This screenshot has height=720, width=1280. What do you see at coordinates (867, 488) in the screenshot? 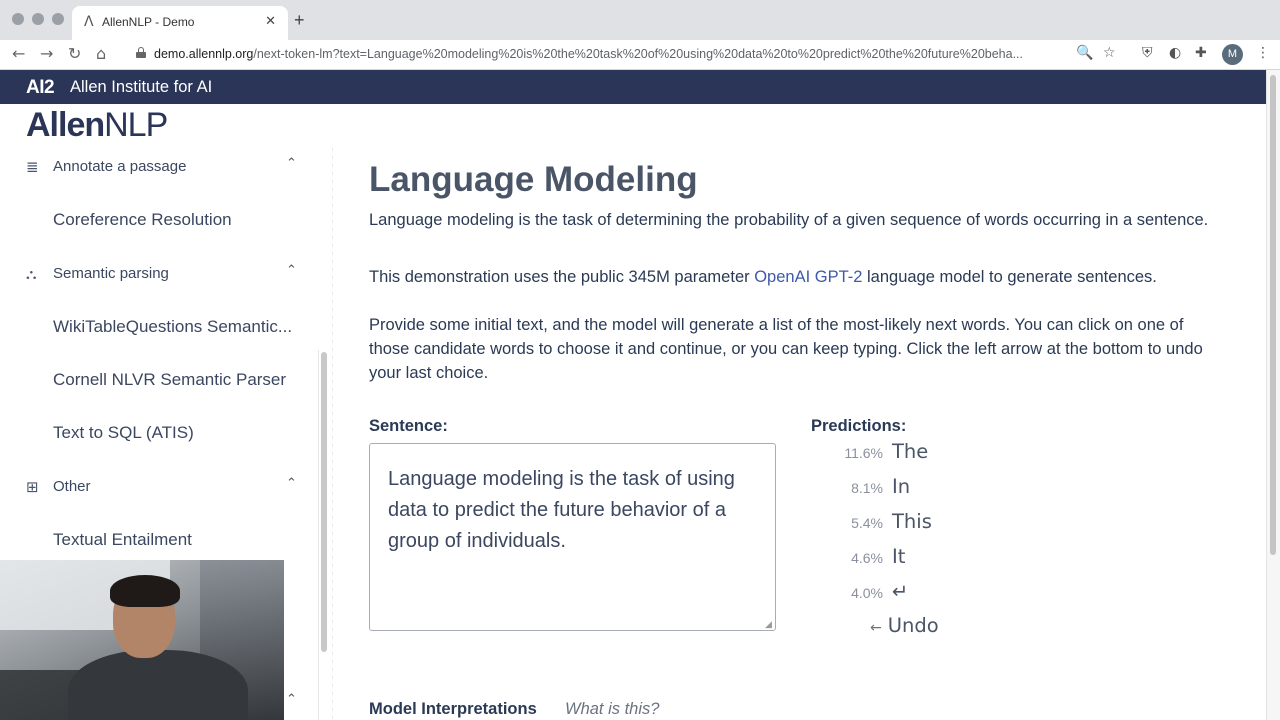
I see `prediction-probability: 8.1%` at bounding box center [867, 488].